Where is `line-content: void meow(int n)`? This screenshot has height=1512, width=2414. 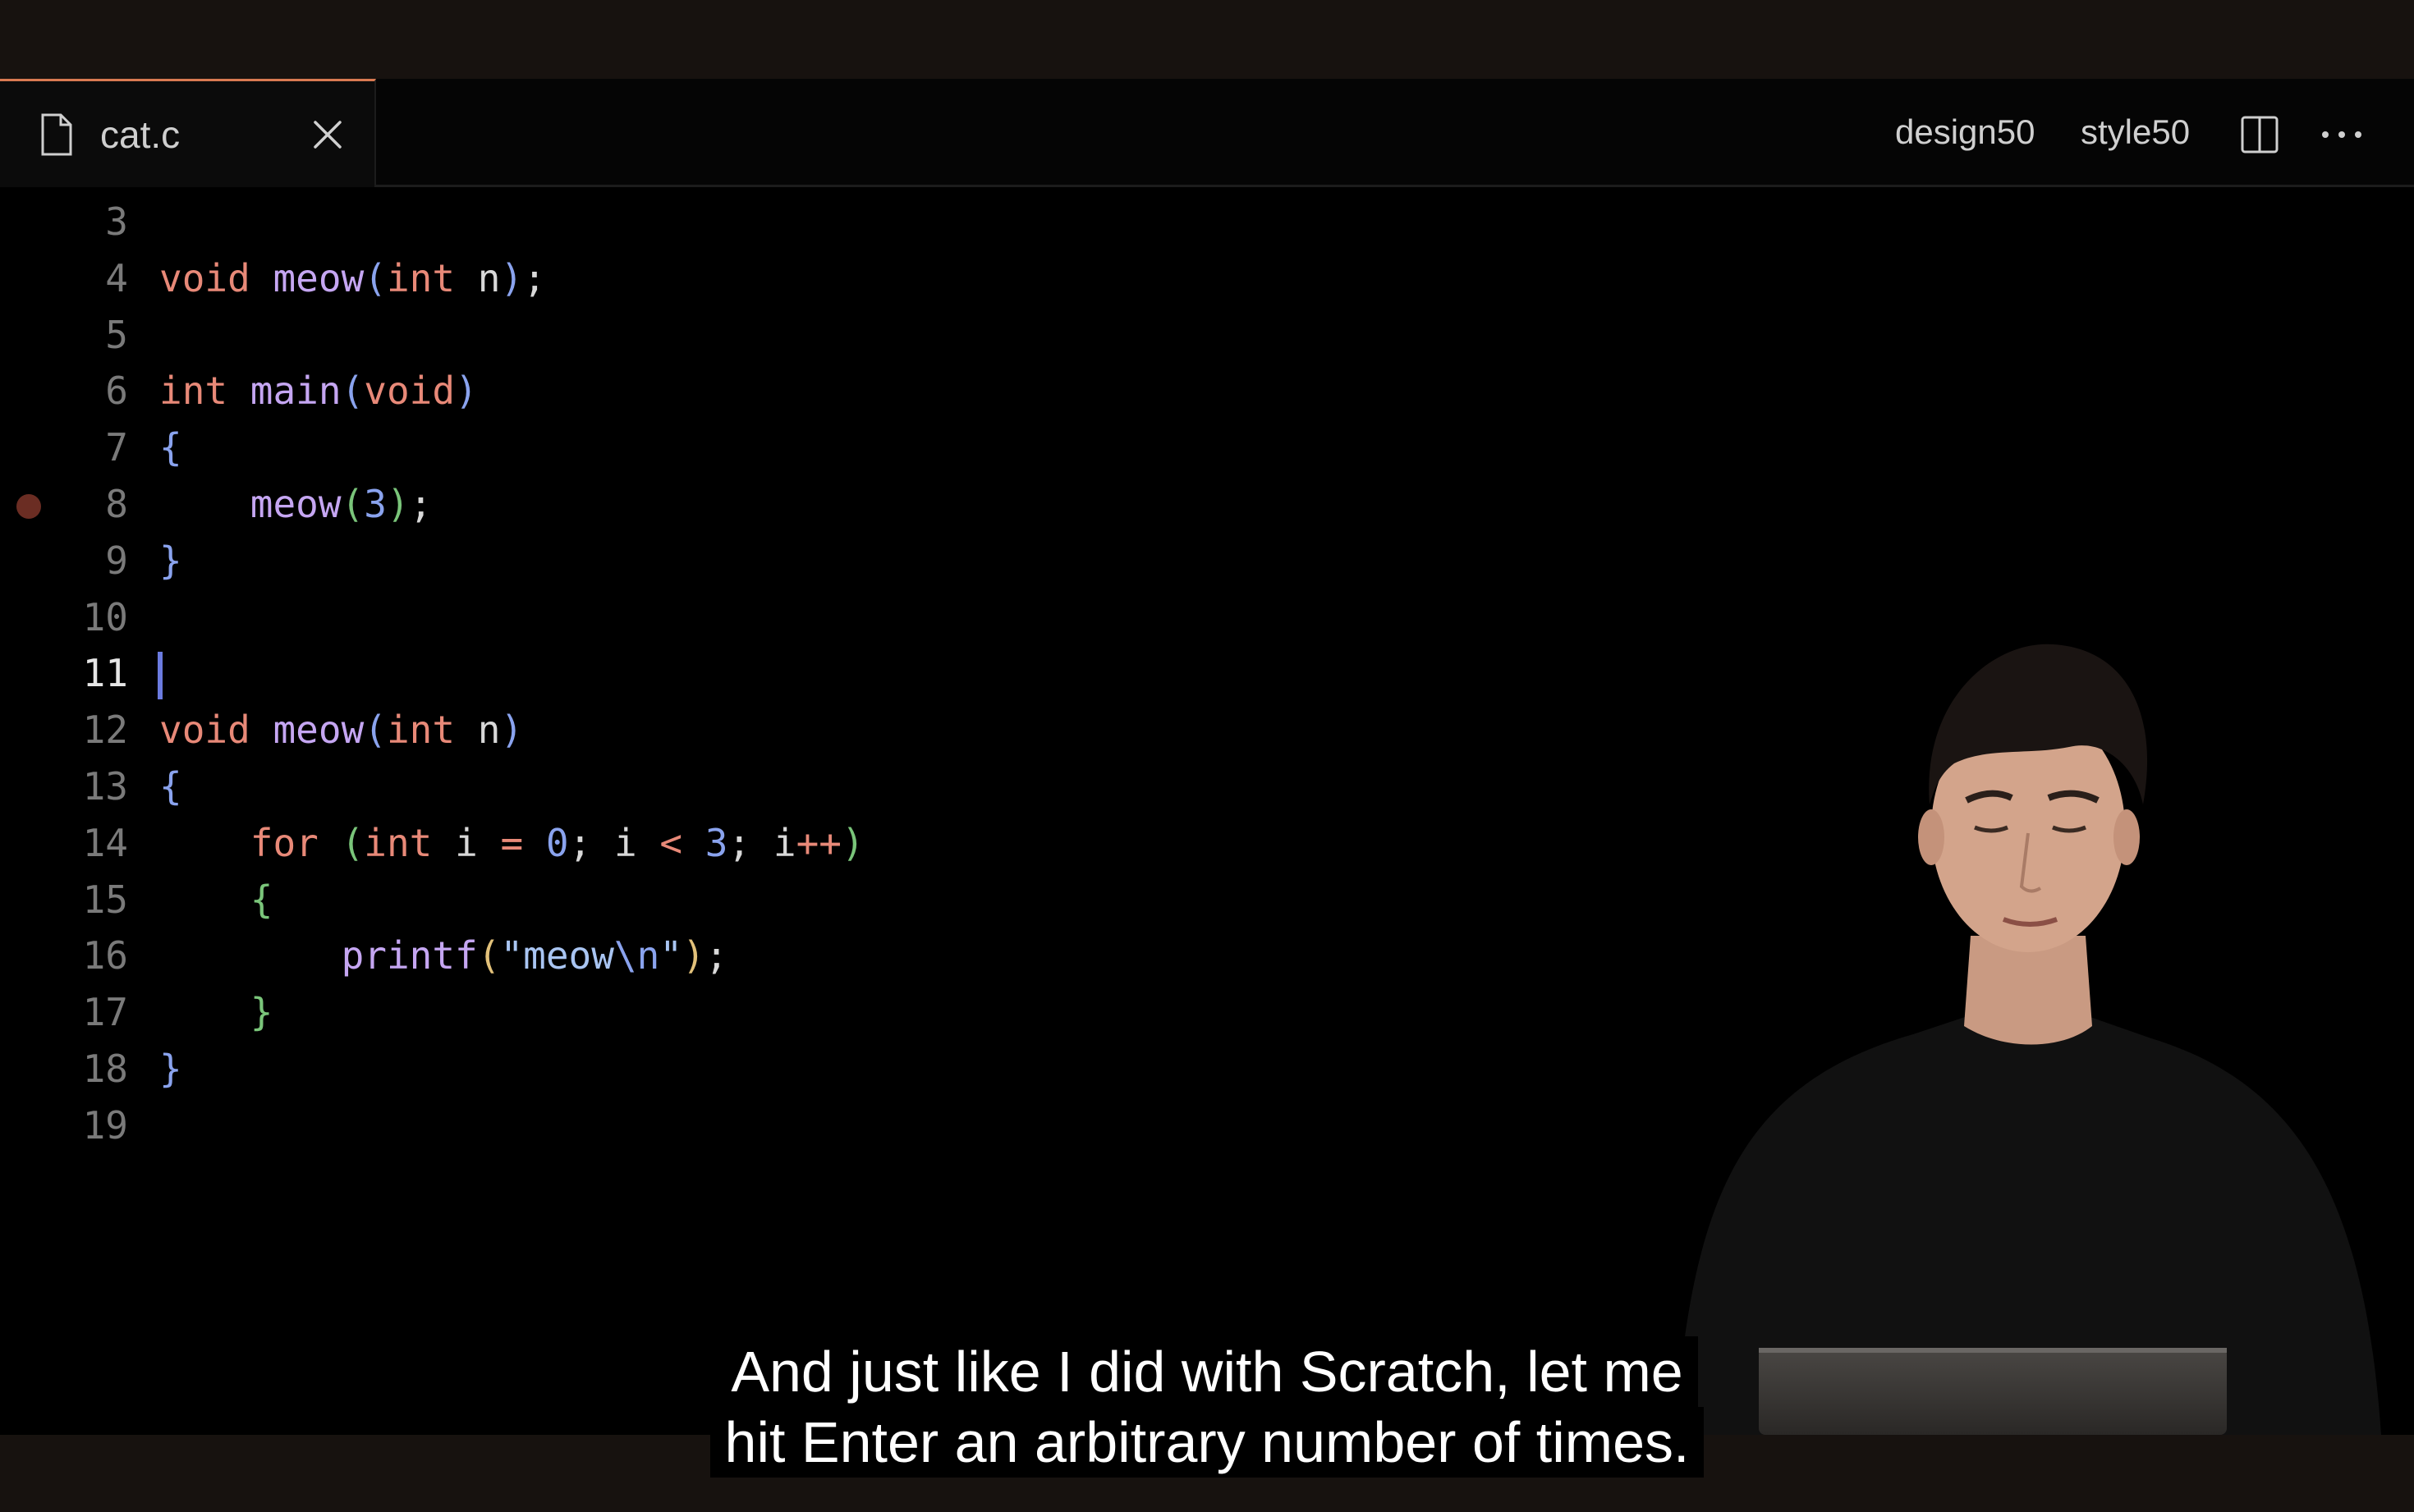 line-content: void meow(int n) is located at coordinates (341, 730).